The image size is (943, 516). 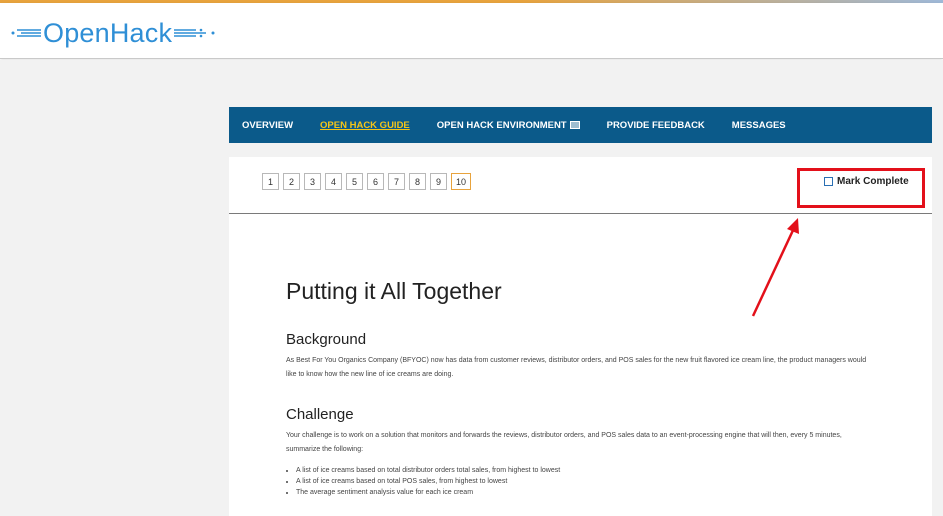 What do you see at coordinates (108, 32) in the screenshot?
I see `logo-text: OpenHack` at bounding box center [108, 32].